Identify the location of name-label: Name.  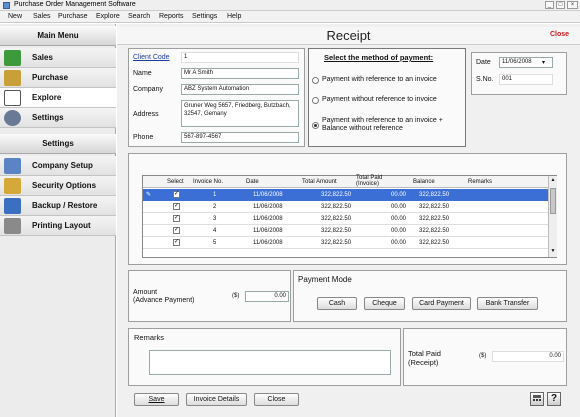
(142, 73).